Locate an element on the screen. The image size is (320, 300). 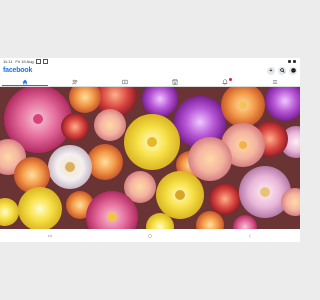
status-date: Fri 19 Aug is located at coordinates (24, 61).